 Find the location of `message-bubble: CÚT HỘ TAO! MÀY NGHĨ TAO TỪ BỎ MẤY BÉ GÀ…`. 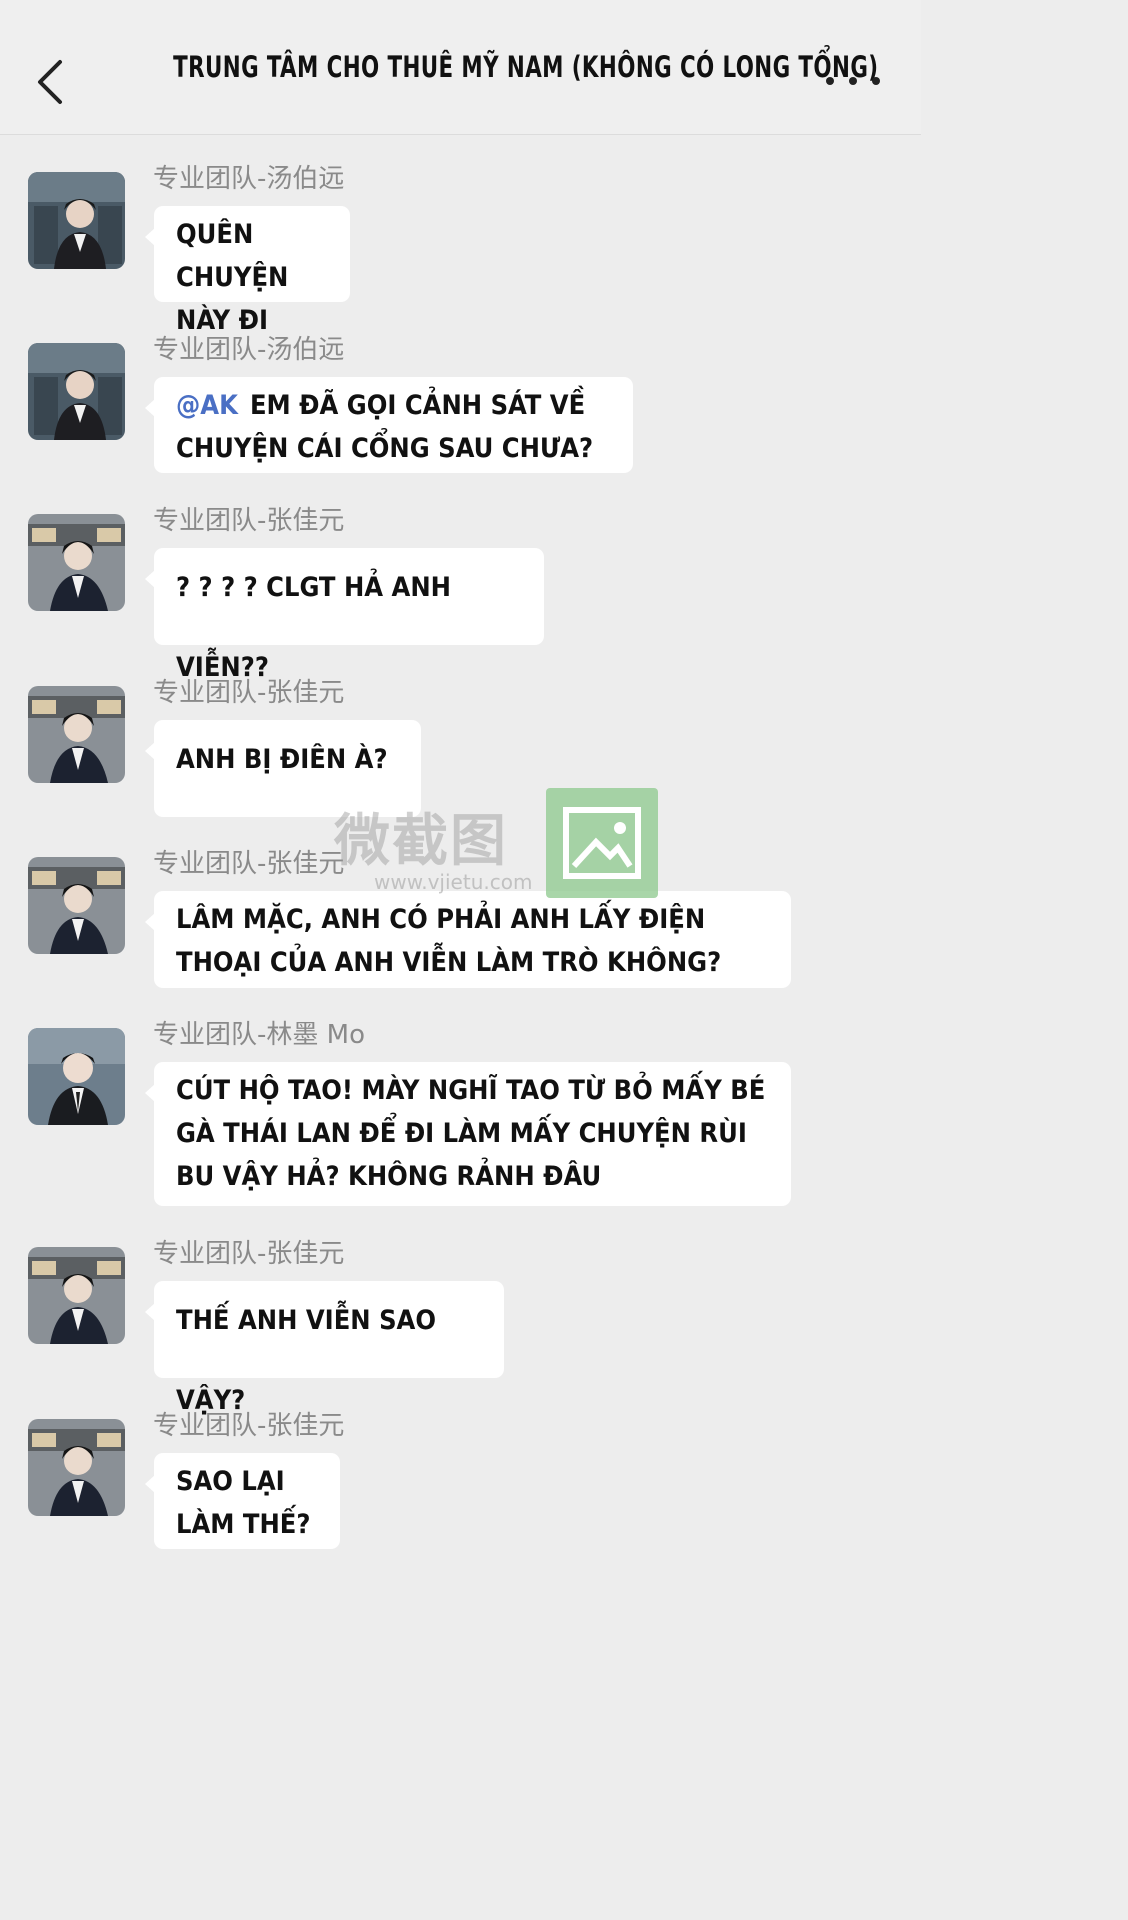

message-bubble: CÚT HỘ TAO! MÀY NGHĨ TAO TỪ BỎ MẤY BÉ GÀ… is located at coordinates (468, 1134).